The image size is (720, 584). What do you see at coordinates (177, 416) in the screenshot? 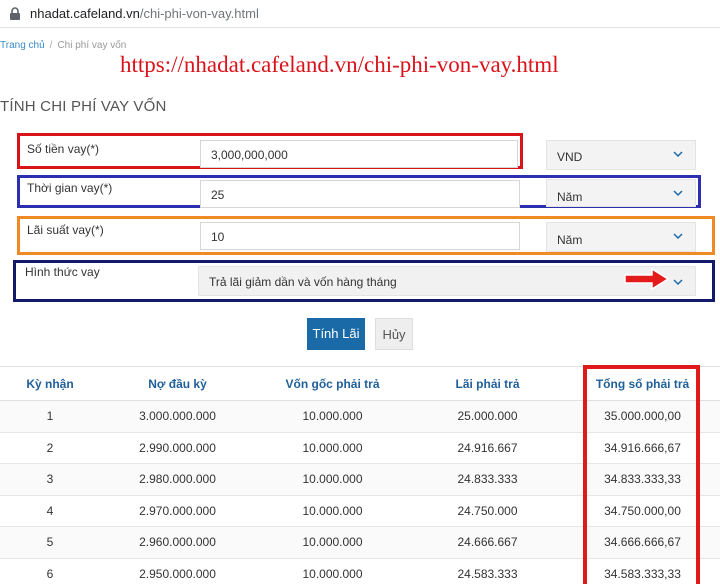
I see `cell-opening-debt: 3.000.000.000` at bounding box center [177, 416].